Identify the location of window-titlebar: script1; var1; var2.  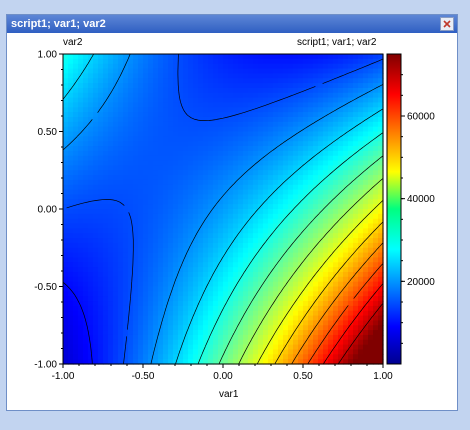
(232, 24).